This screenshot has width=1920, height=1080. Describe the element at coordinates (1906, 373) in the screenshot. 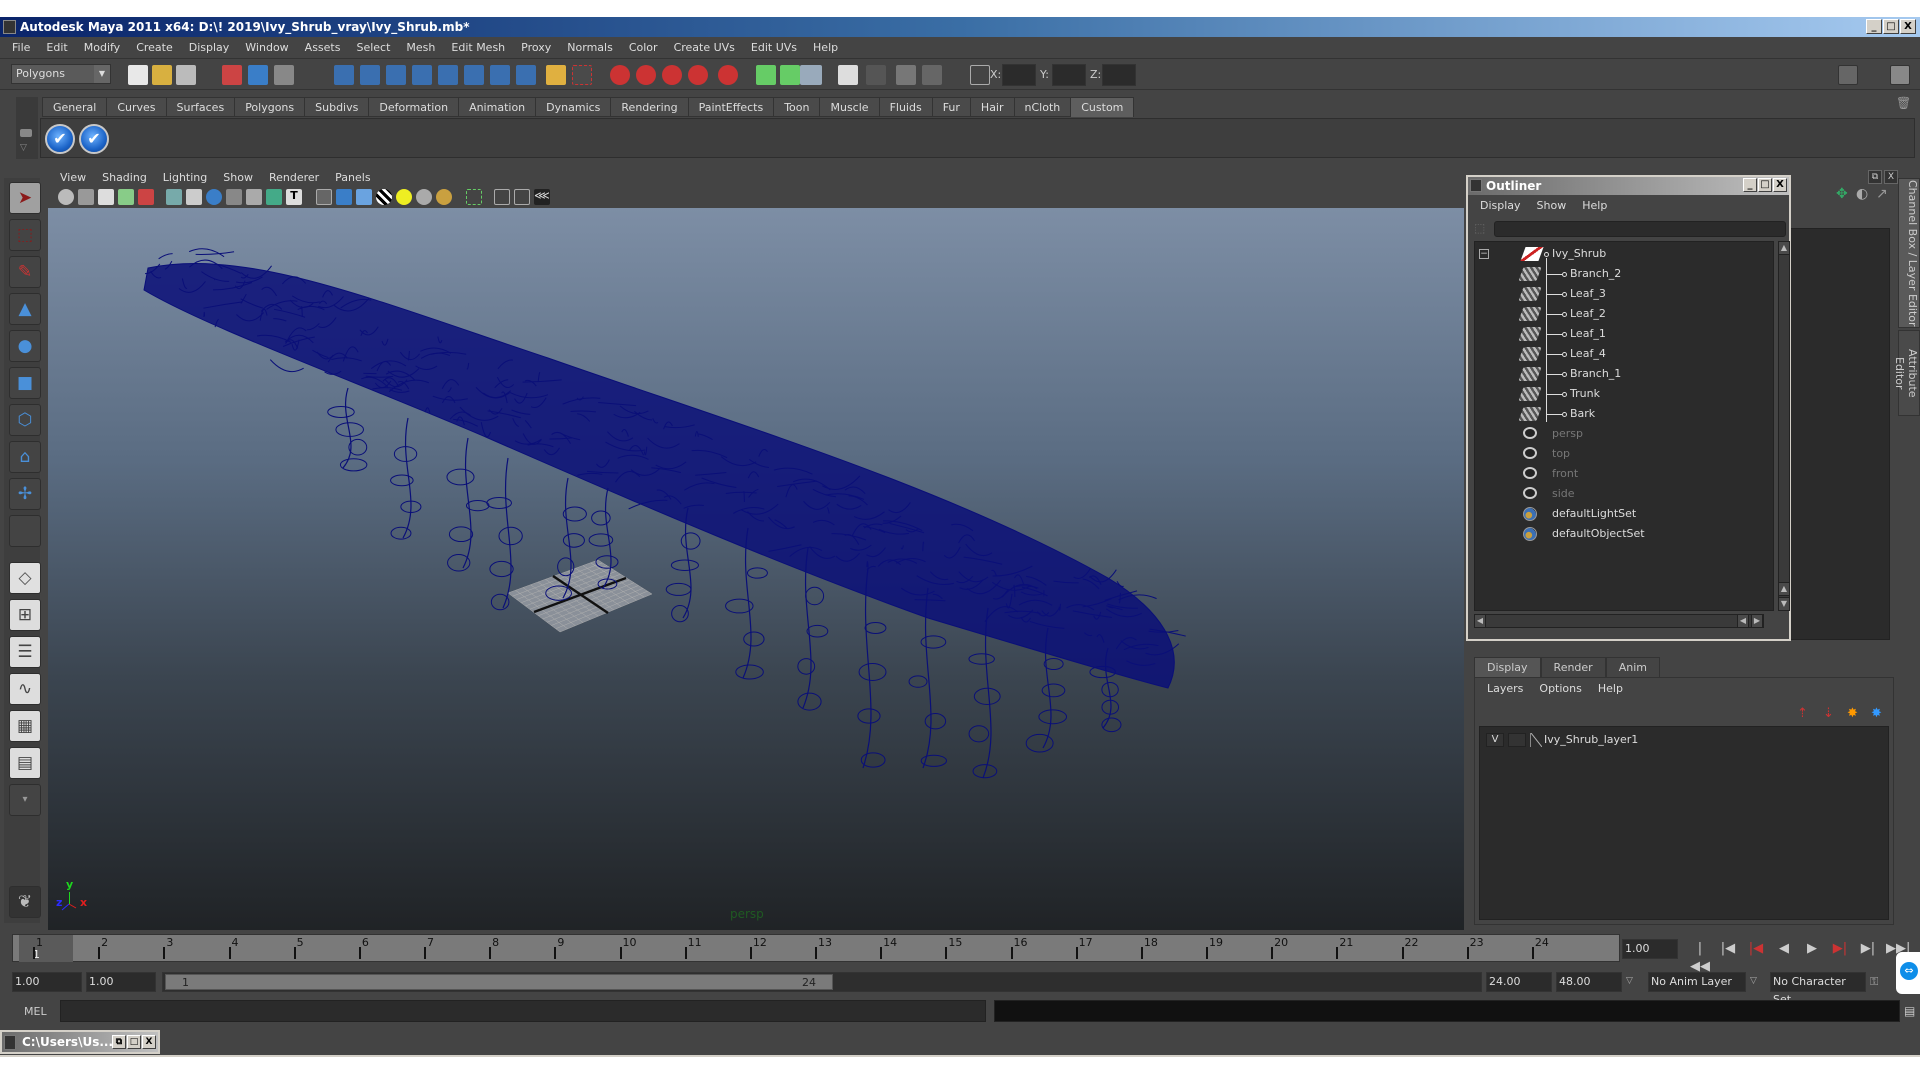

I see `tab-attribute-editor: Attribute Editor` at that location.